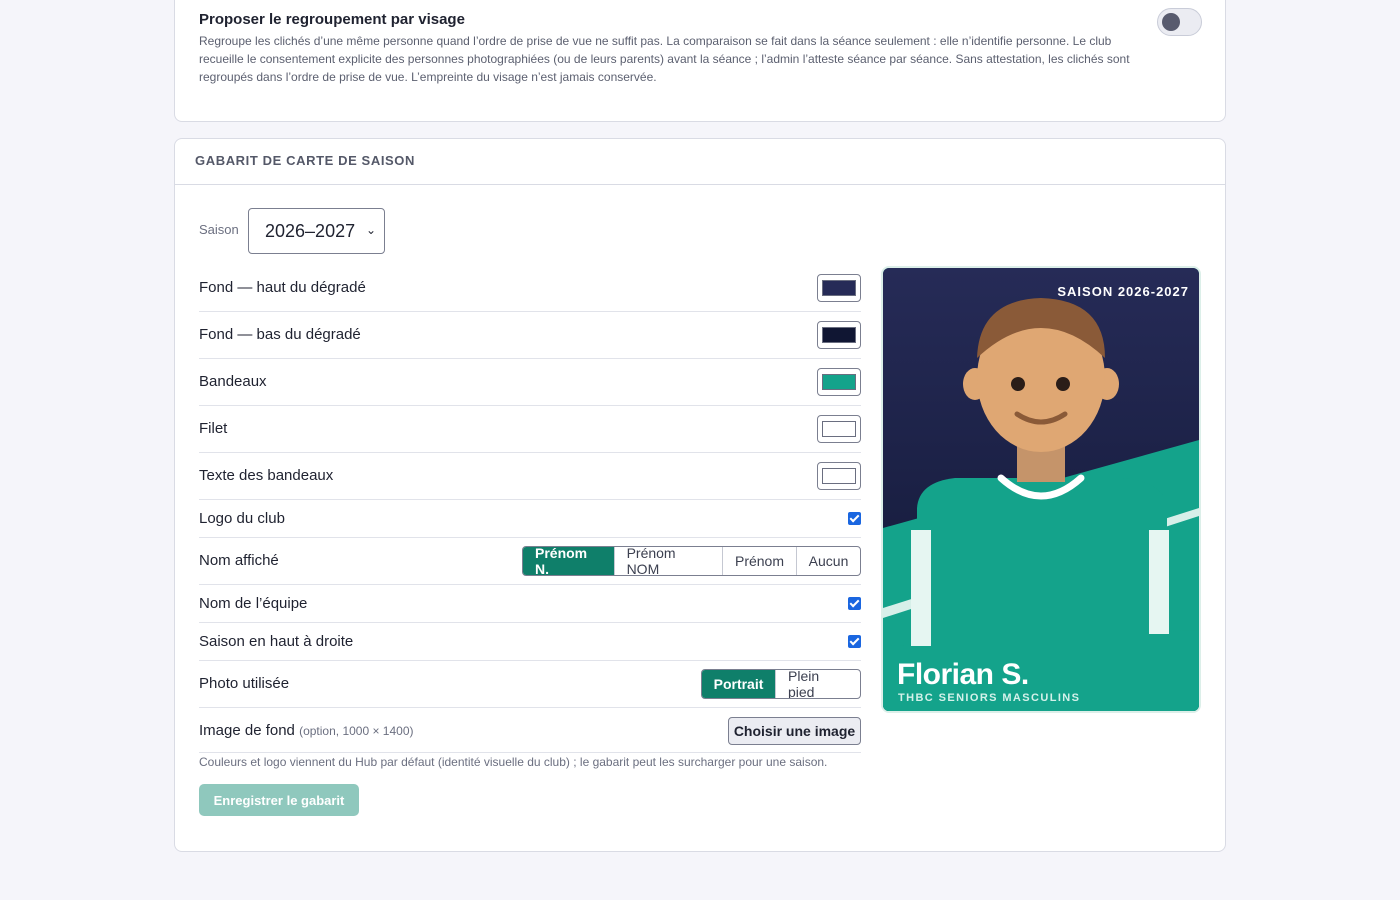 This screenshot has width=1400, height=900. What do you see at coordinates (219, 229) in the screenshot?
I see `season-label: Saison` at bounding box center [219, 229].